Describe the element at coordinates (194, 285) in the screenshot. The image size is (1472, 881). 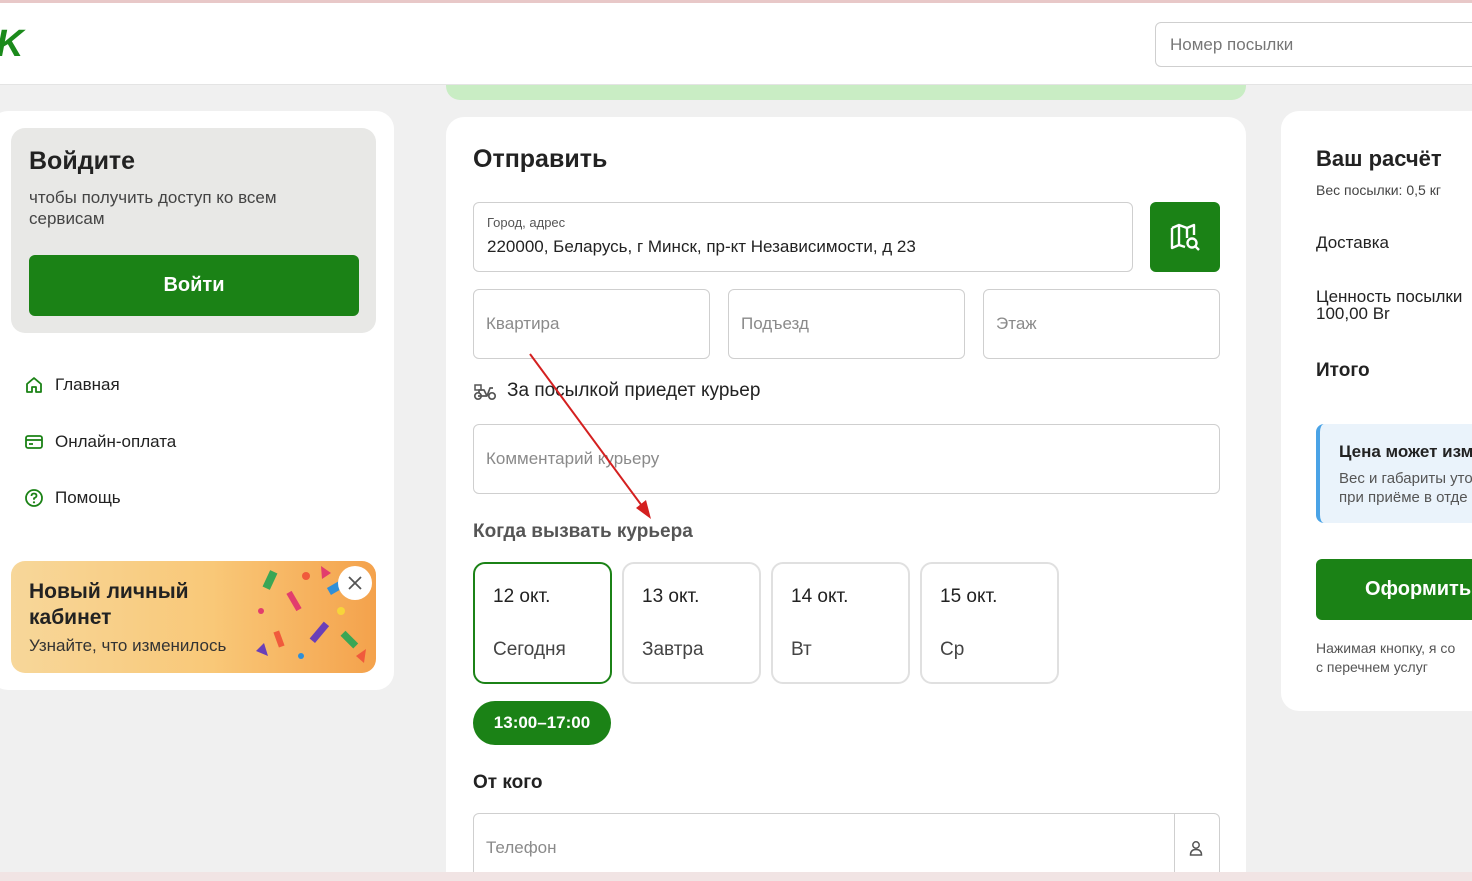
I see `login-button: Войти` at that location.